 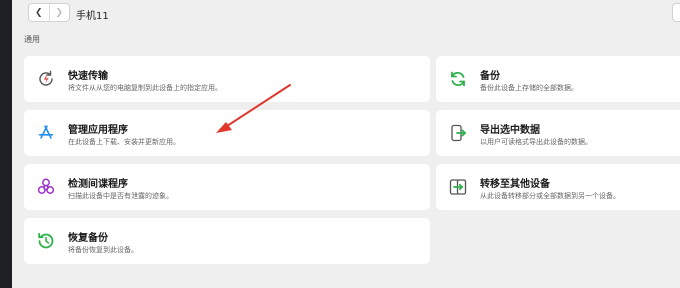 What do you see at coordinates (145, 88) in the screenshot?
I see `card-description: 将文件从从您的电脑复制到此设备上的指定应用。` at bounding box center [145, 88].